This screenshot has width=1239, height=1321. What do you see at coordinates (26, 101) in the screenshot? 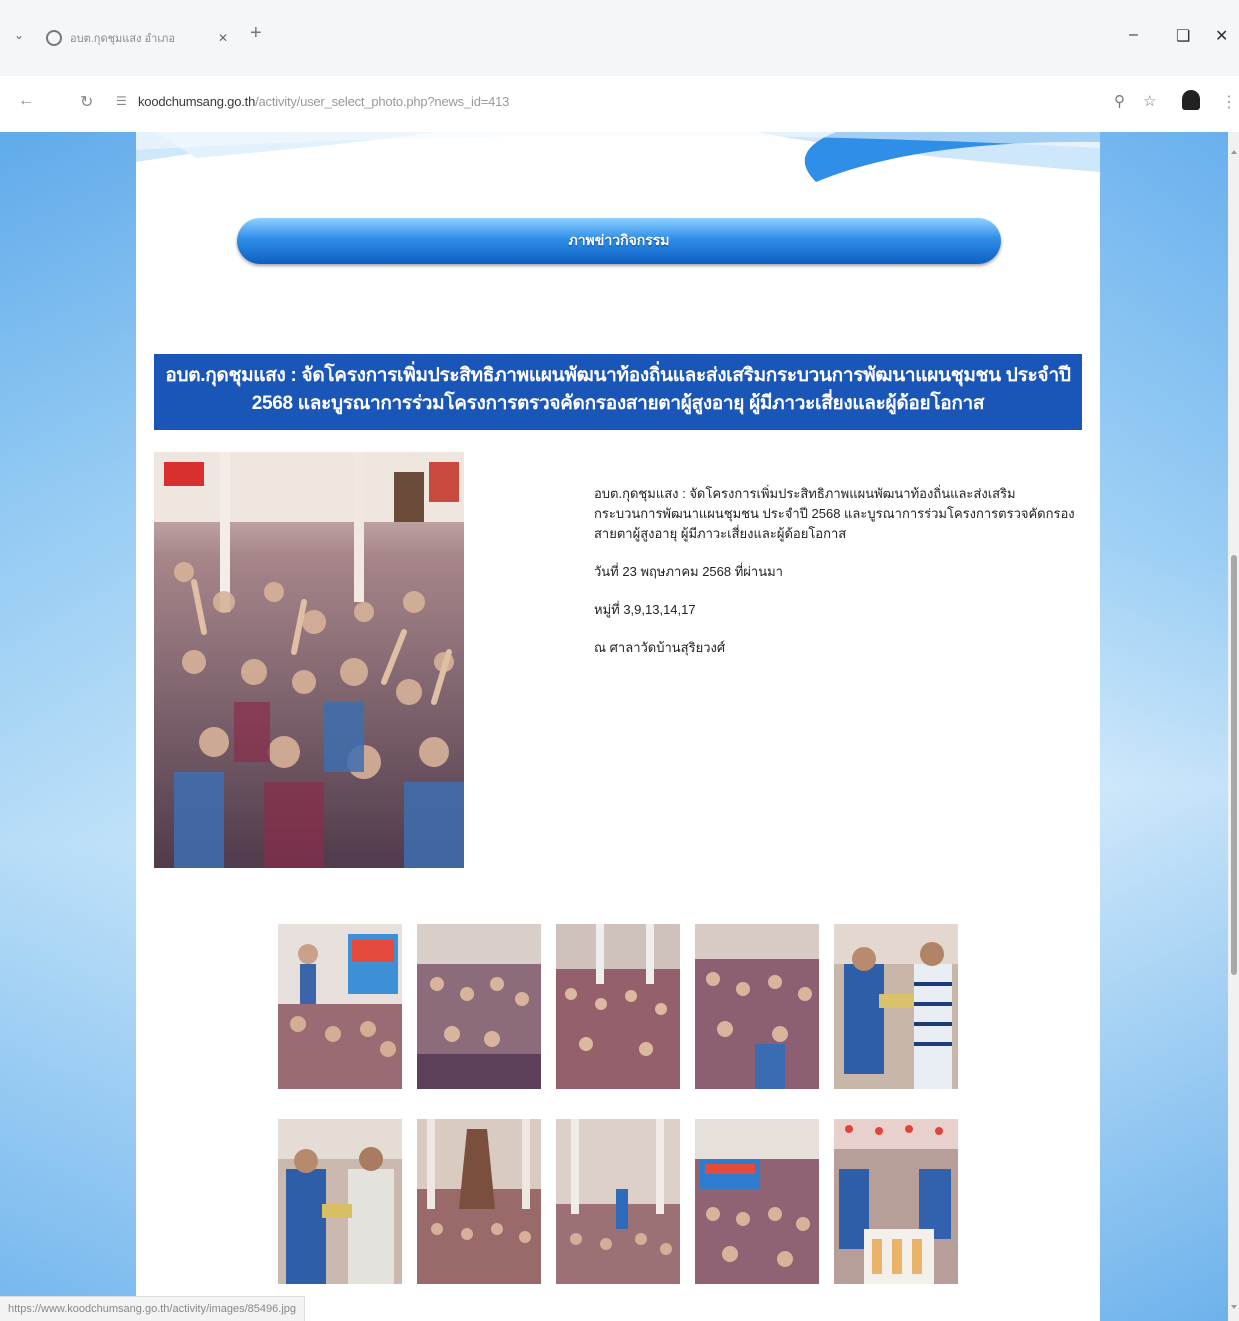
I see `back-icon: ←` at bounding box center [26, 101].